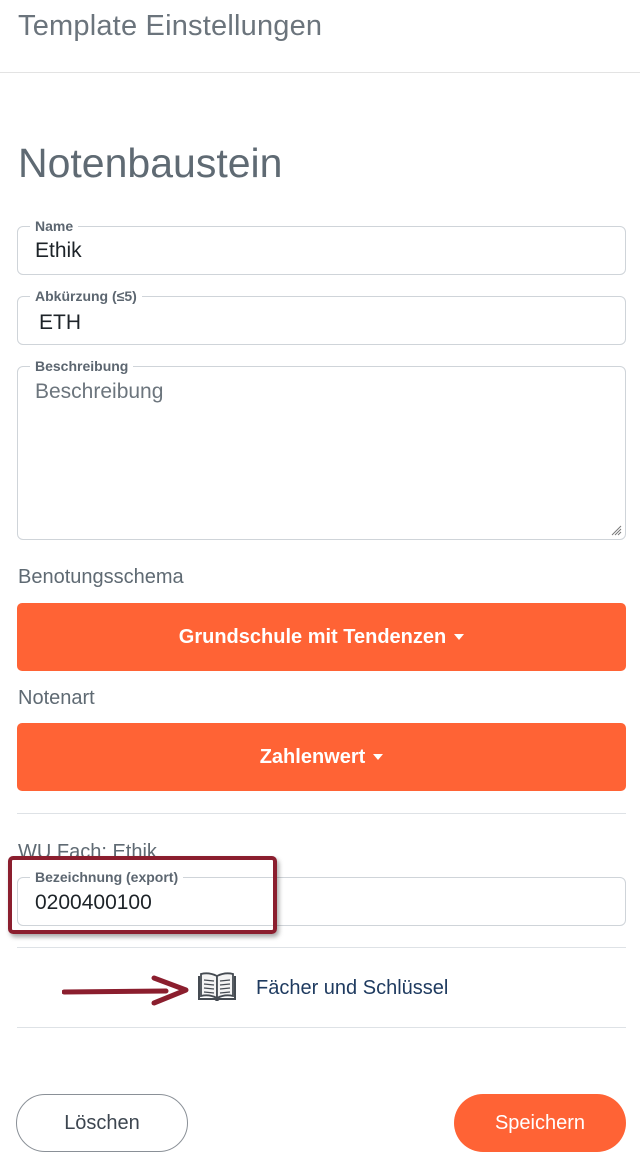 The height and width of the screenshot is (1171, 640). I want to click on header: Template Einstellungen, so click(320, 36).